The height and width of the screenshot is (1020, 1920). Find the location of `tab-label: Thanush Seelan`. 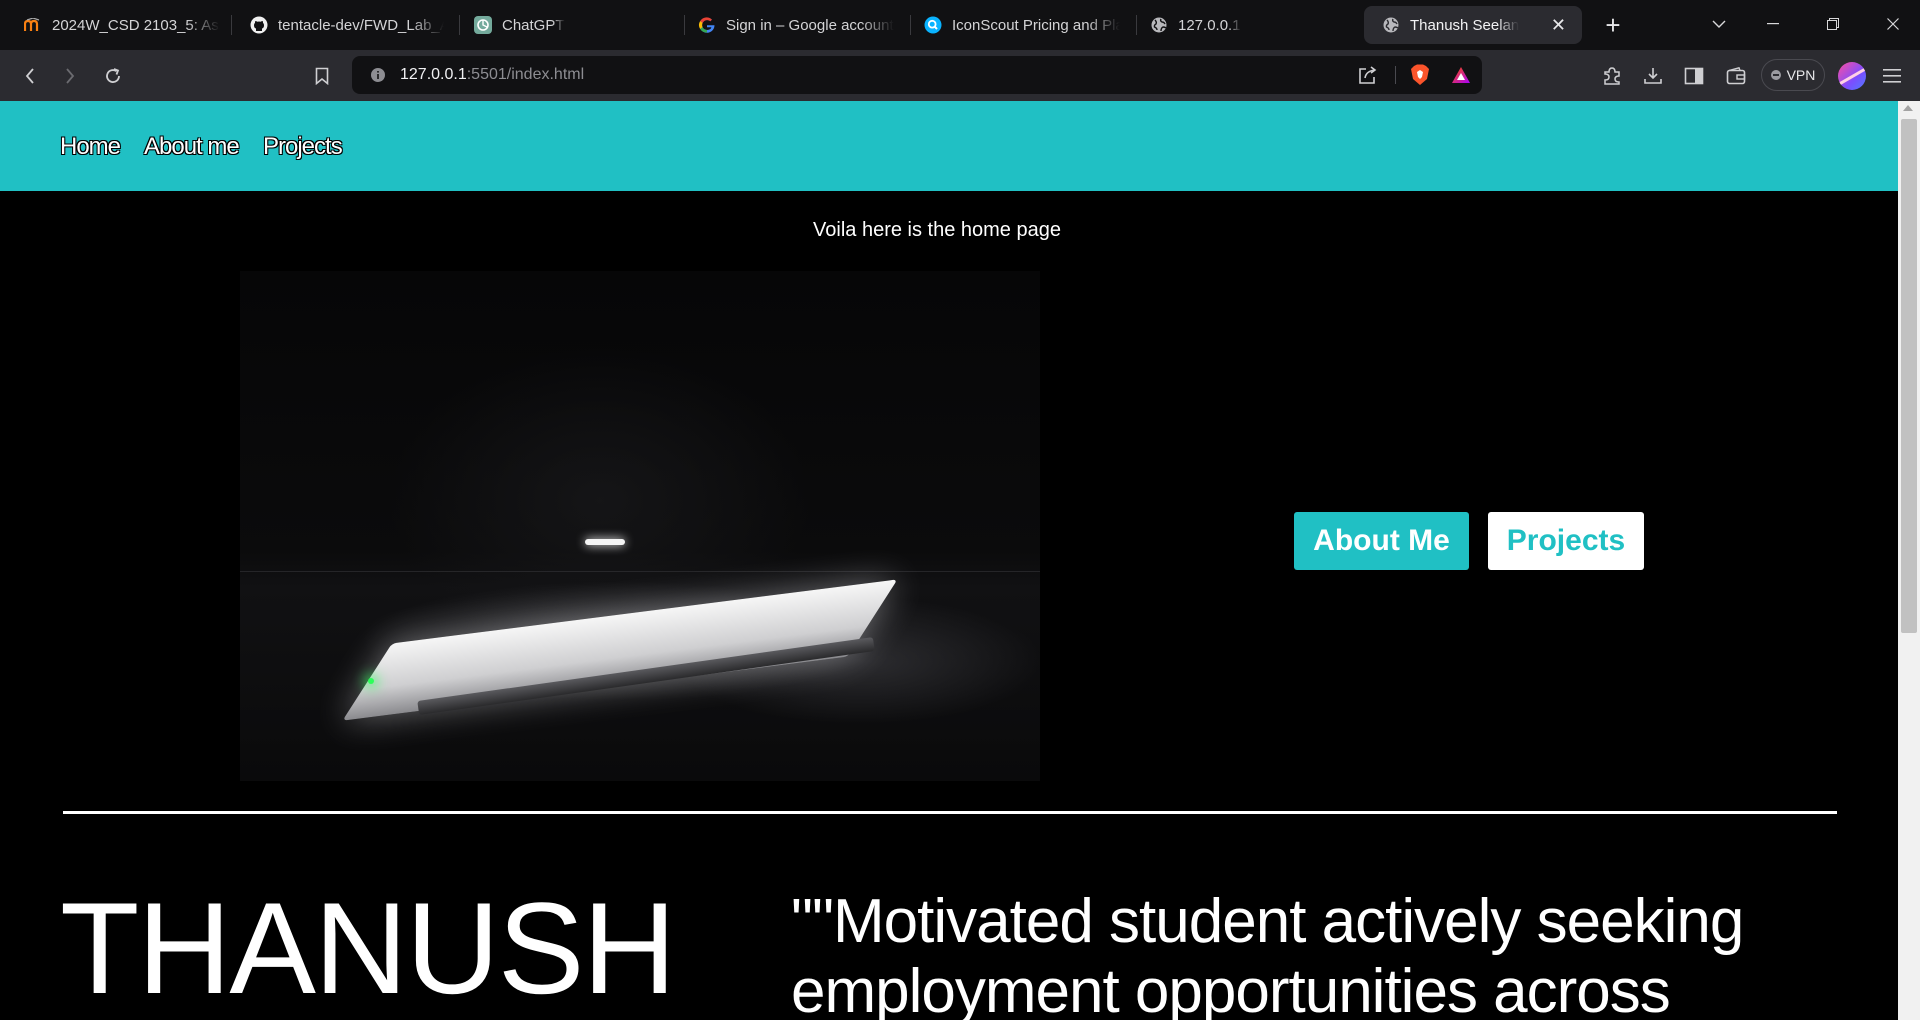

tab-label: Thanush Seelan is located at coordinates (1465, 25).